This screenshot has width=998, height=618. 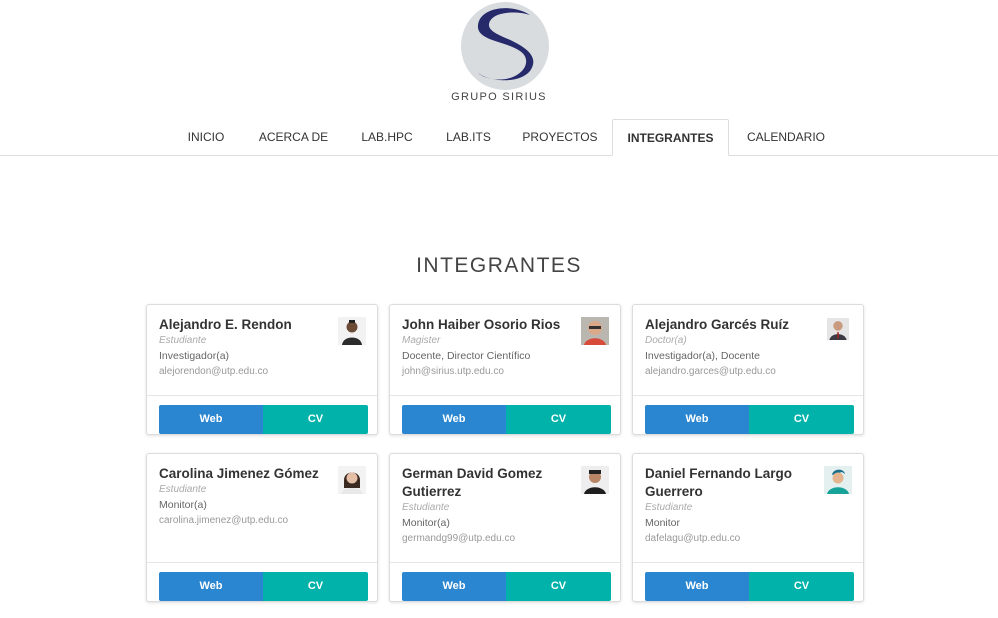 What do you see at coordinates (786, 137) in the screenshot?
I see `nav-item-calendario: CALENDARIO` at bounding box center [786, 137].